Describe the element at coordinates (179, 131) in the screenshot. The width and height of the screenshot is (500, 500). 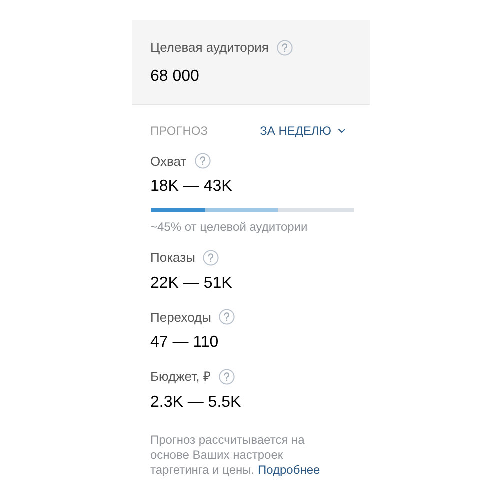
I see `forecast-title: ПРОГНОЗ` at that location.